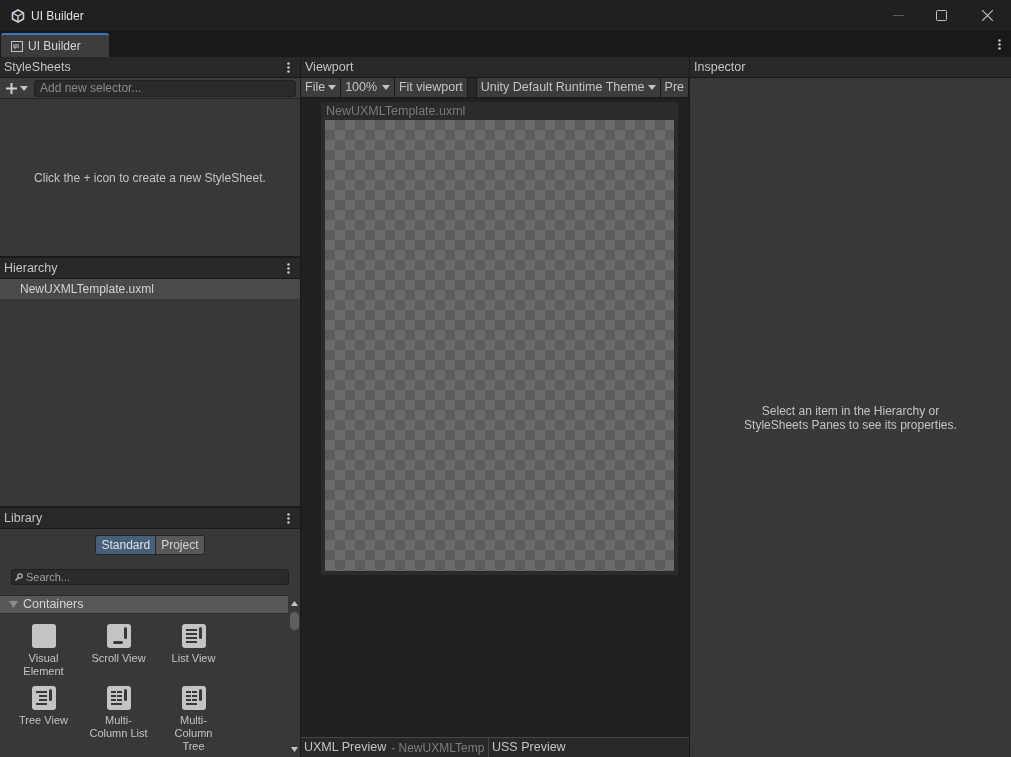 The height and width of the screenshot is (757, 1011). I want to click on library-item: Scroll View, so click(118, 651).